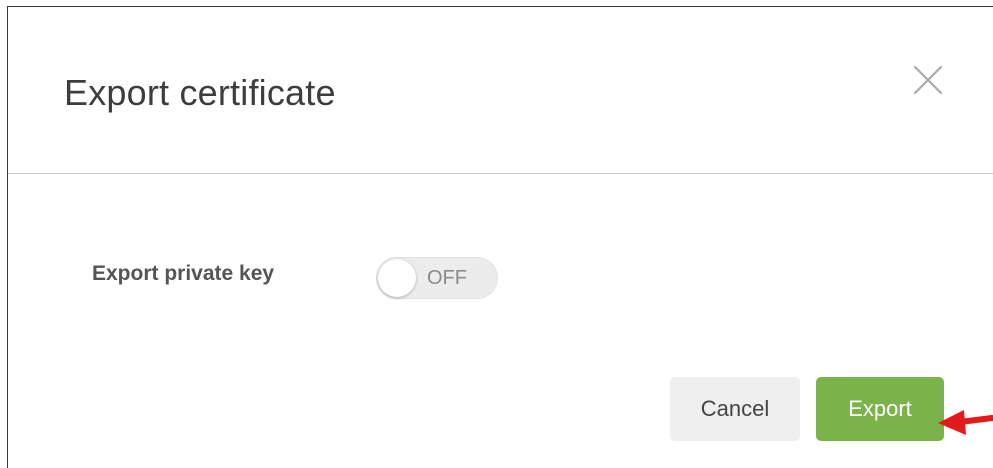 This screenshot has height=468, width=993. I want to click on toggle-knob, so click(397, 278).